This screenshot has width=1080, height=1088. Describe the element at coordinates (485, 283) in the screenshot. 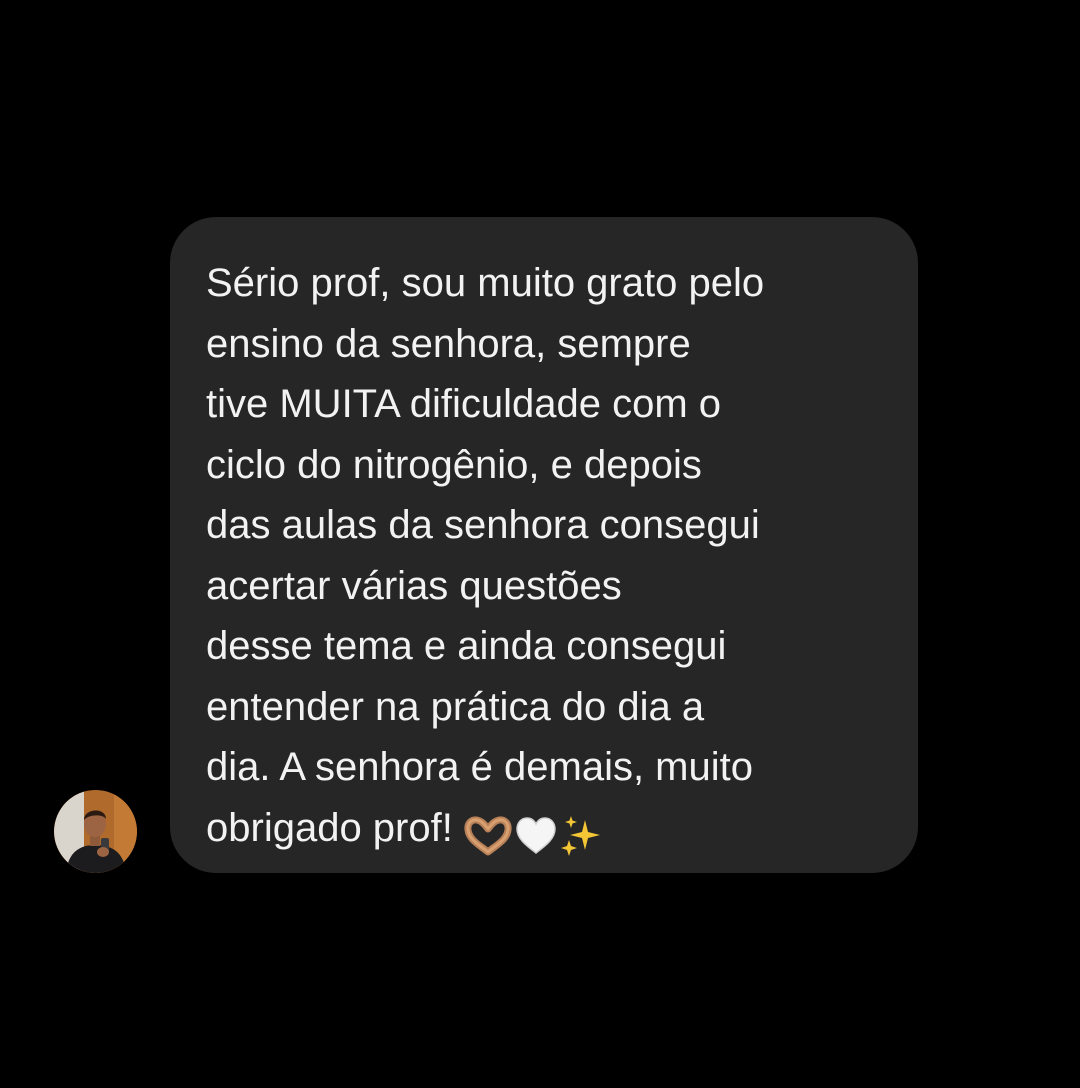

I see `message-line: Sério prof, sou muito grato pelo` at that location.